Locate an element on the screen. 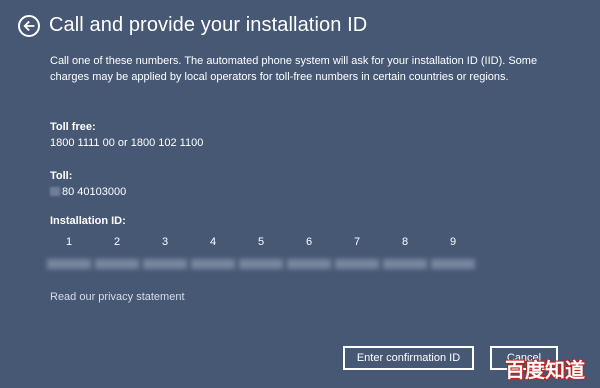  toll-free-label: Toll free: is located at coordinates (73, 127).